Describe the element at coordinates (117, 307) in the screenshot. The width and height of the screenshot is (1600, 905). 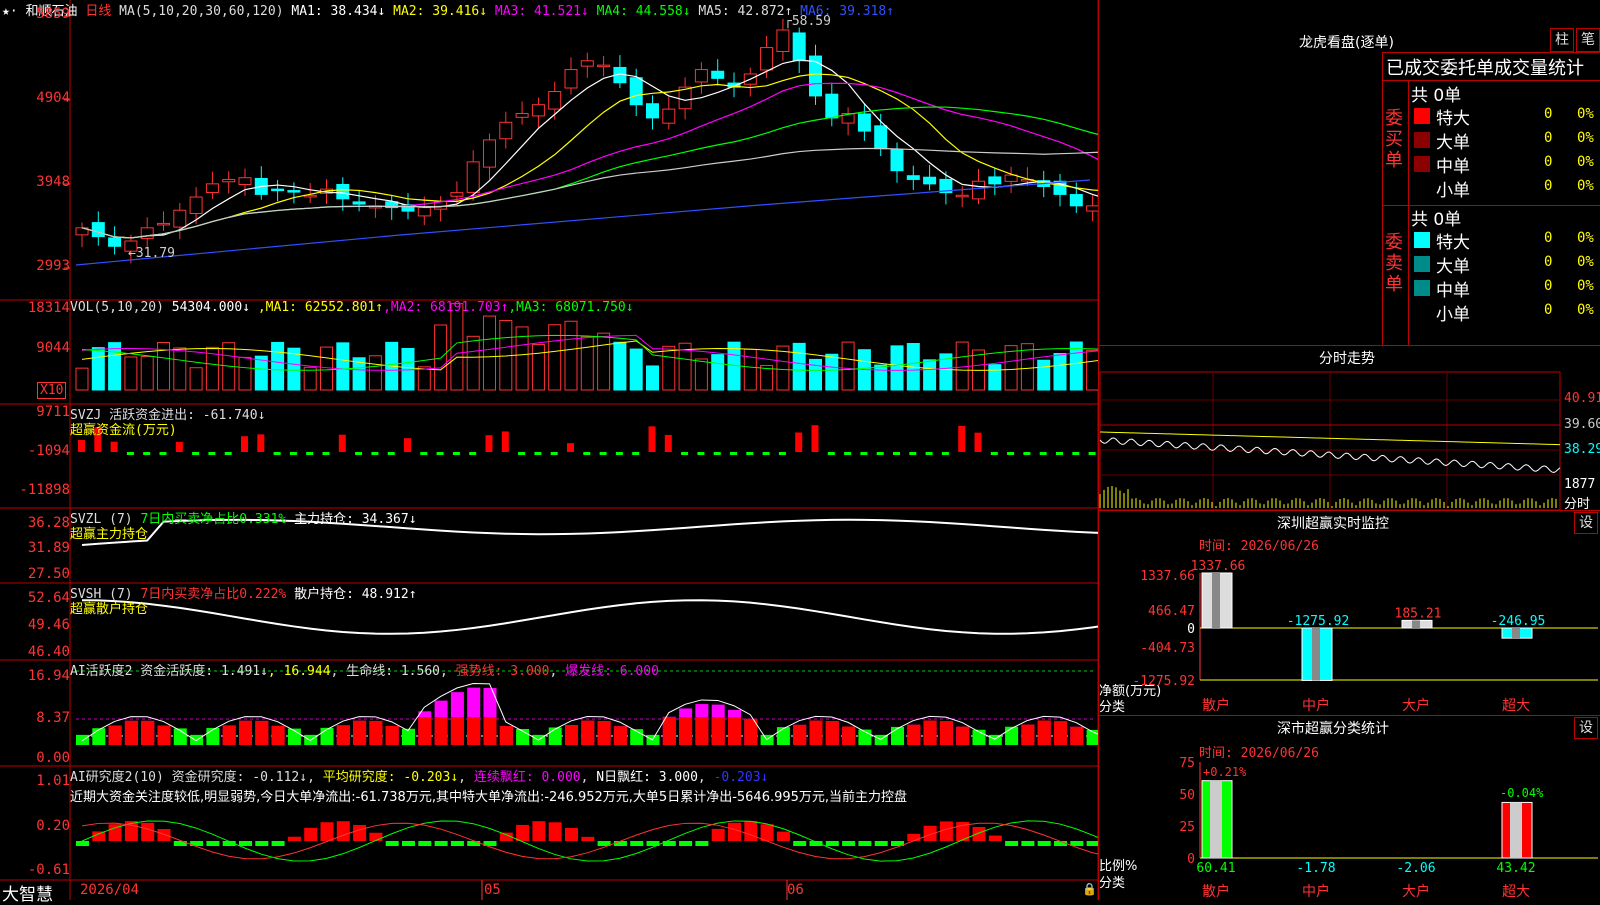
I see `vol-title: VOL(5,10,20)` at that location.